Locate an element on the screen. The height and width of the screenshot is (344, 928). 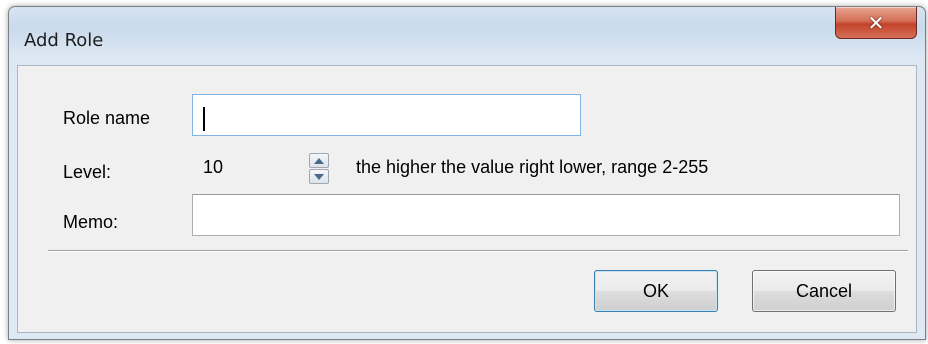
level-spinner-buttons is located at coordinates (319, 169).